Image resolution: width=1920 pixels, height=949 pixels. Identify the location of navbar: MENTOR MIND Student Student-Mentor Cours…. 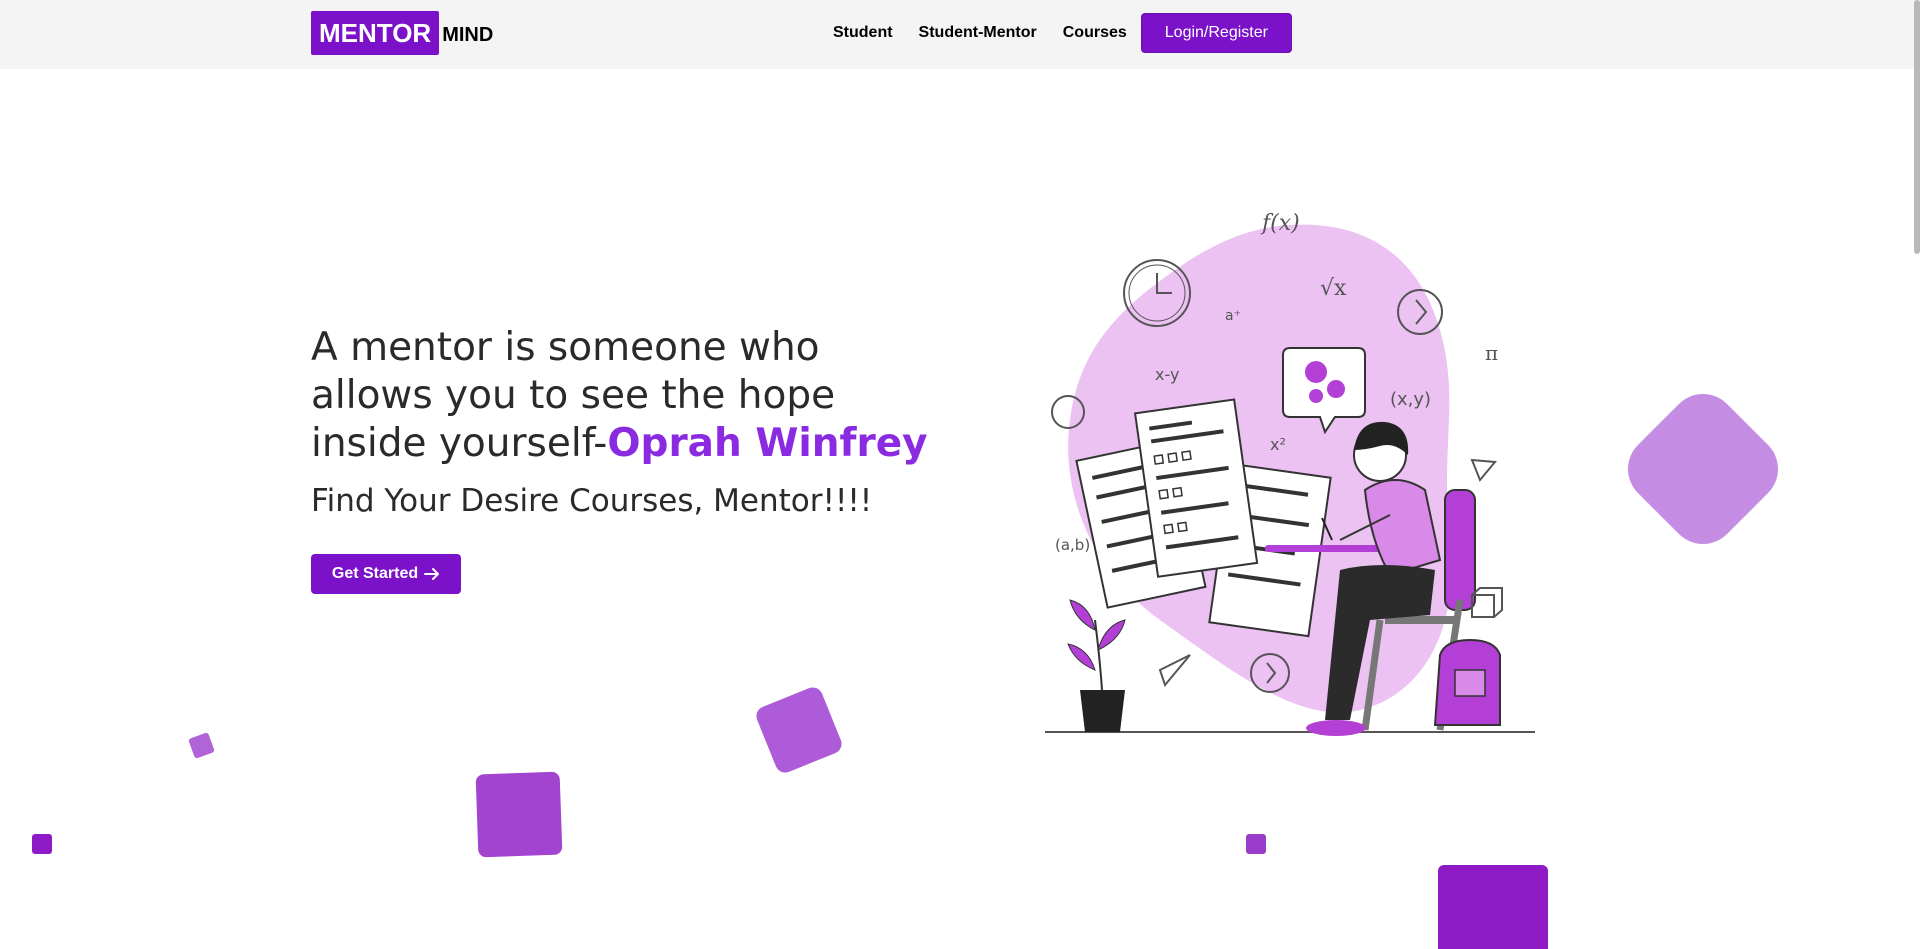
(960, 34).